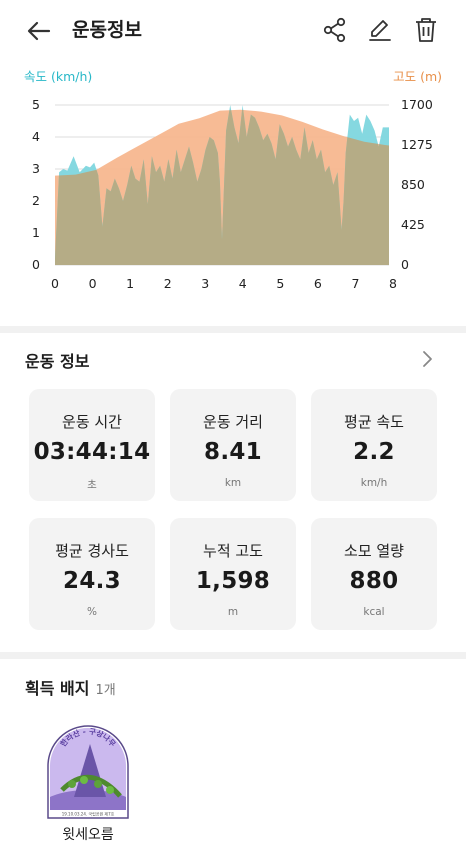  What do you see at coordinates (233, 452) in the screenshot?
I see `stat-value: 8.41` at bounding box center [233, 452].